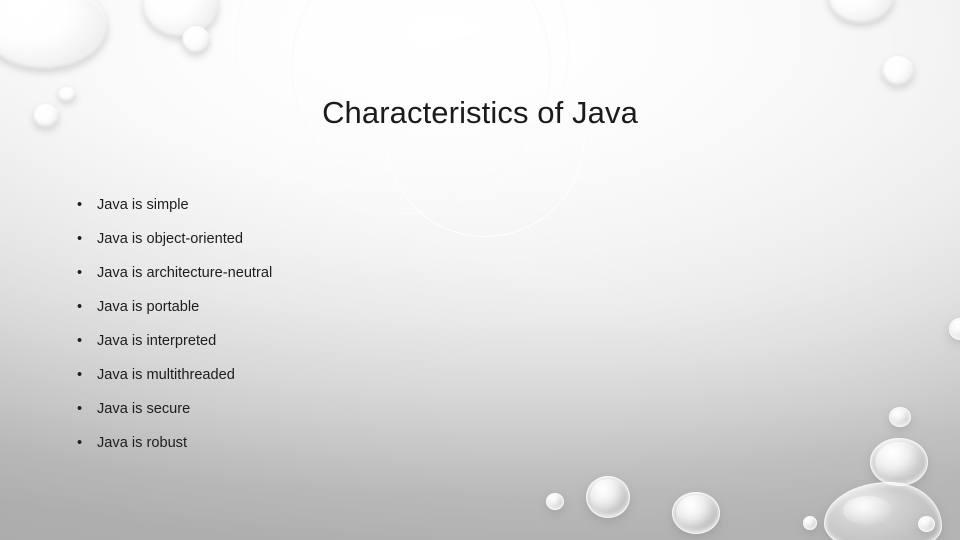 The image size is (960, 540). I want to click on slide-title: Characteristics of Java, so click(480, 112).